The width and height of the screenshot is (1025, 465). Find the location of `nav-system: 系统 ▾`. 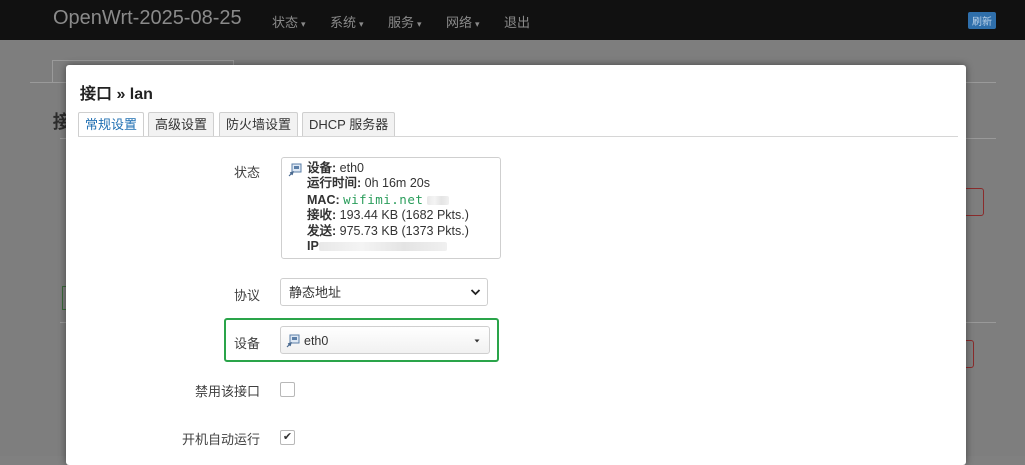

nav-system: 系统 ▾ is located at coordinates (347, 21).